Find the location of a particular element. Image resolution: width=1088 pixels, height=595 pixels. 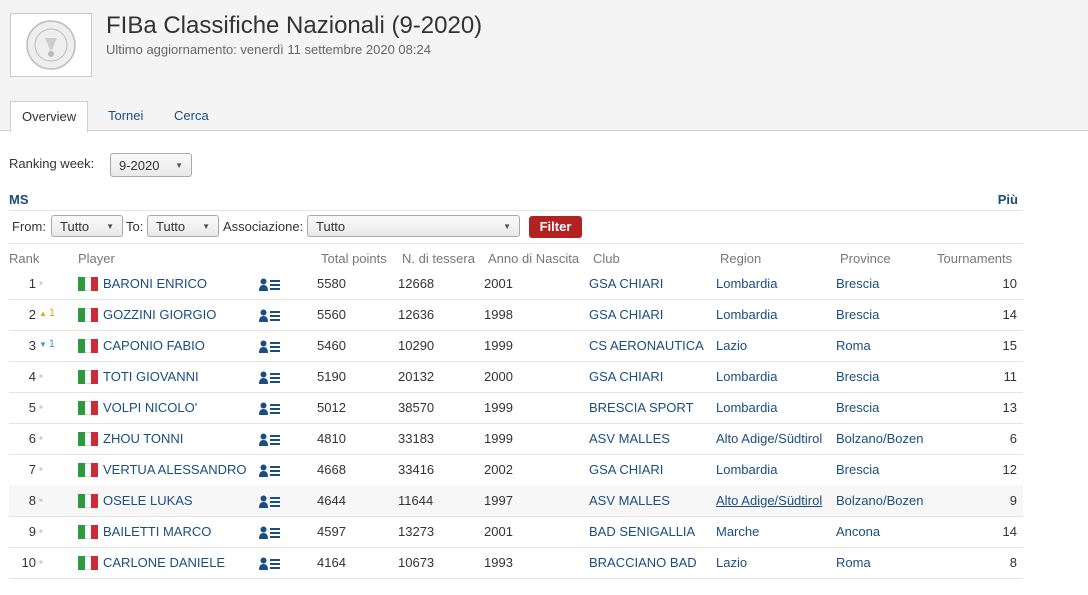

player-name-link: VERTUA ALESSANDRO is located at coordinates (175, 469).